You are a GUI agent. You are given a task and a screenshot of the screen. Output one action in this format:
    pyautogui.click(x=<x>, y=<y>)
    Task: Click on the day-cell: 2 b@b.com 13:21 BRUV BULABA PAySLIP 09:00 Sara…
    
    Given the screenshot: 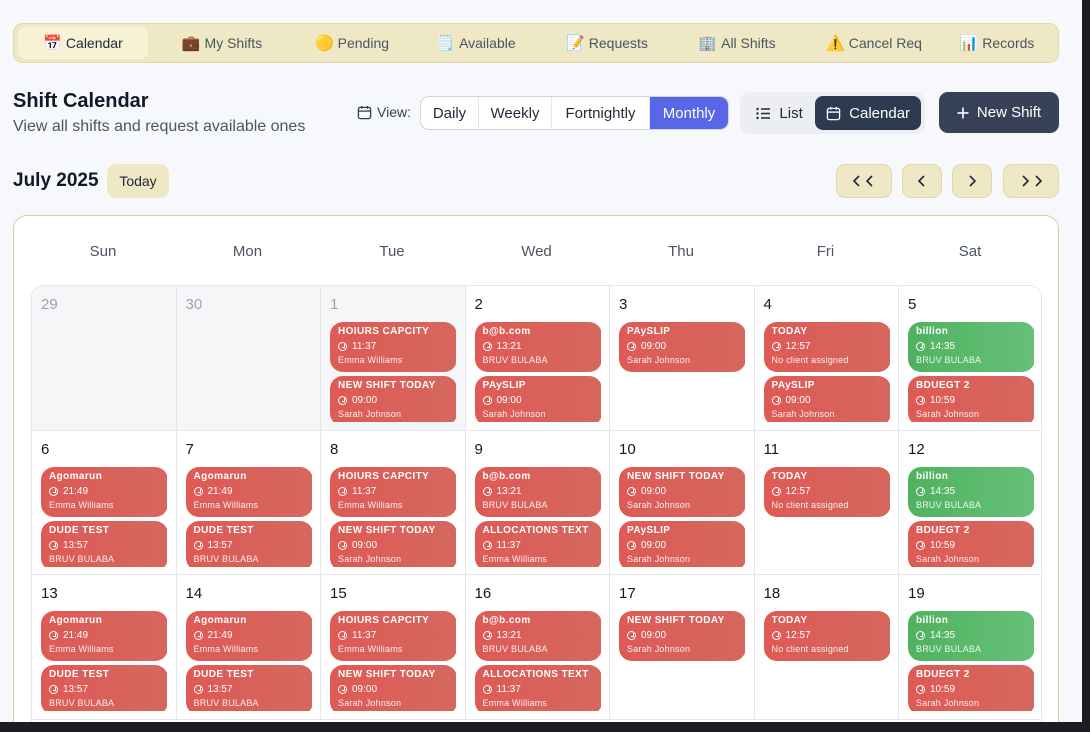 What is the action you would take?
    pyautogui.click(x=537, y=358)
    